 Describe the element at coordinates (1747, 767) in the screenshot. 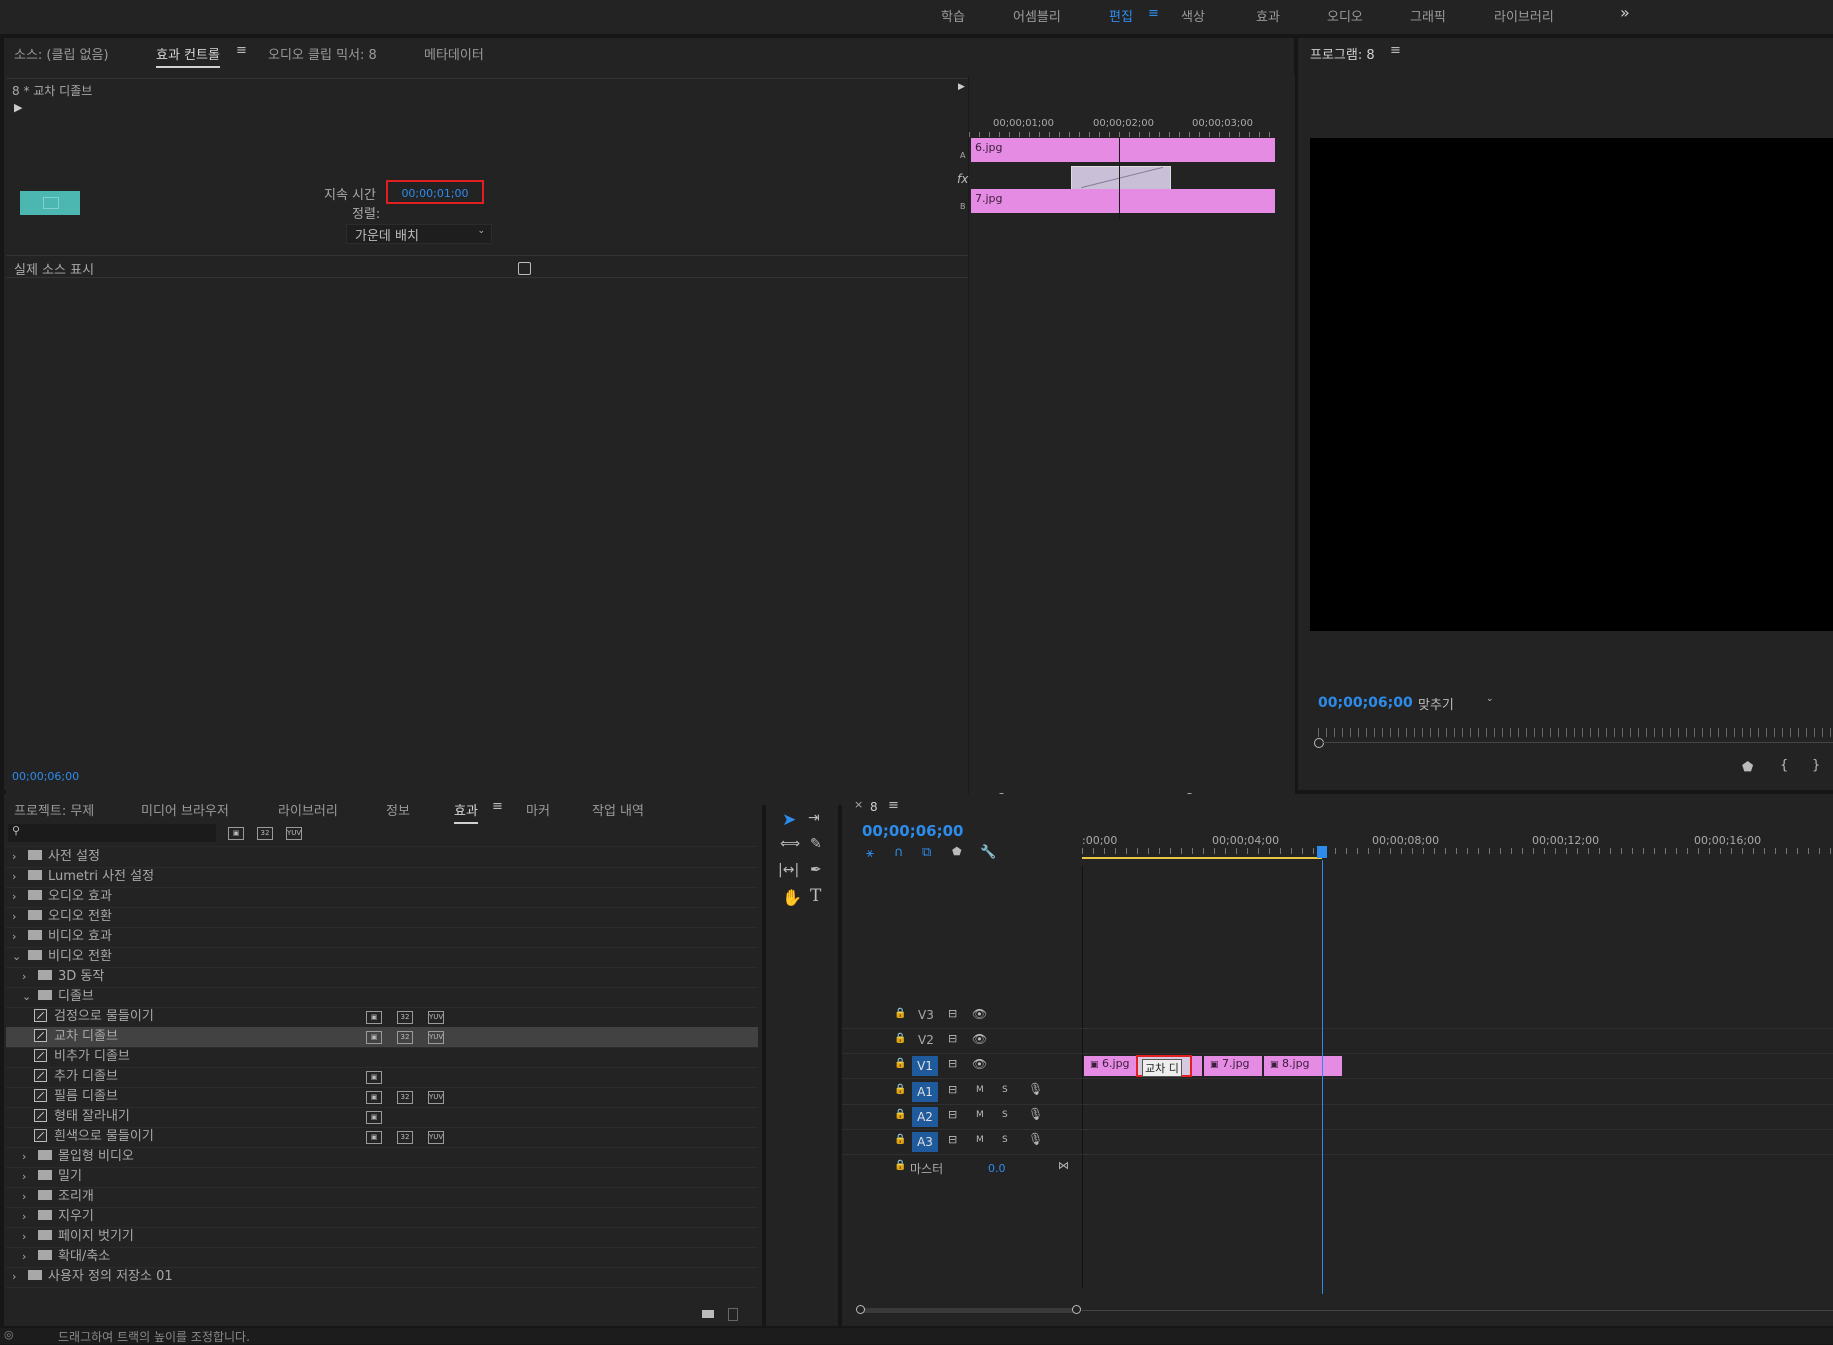

I see `add-marker-icon: ⬟` at that location.